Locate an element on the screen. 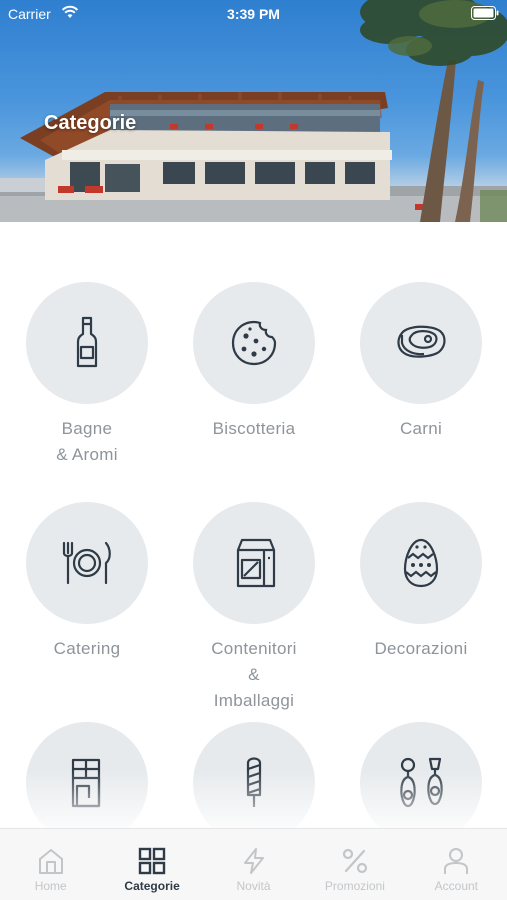  category-catering: Catering is located at coordinates (87, 582).